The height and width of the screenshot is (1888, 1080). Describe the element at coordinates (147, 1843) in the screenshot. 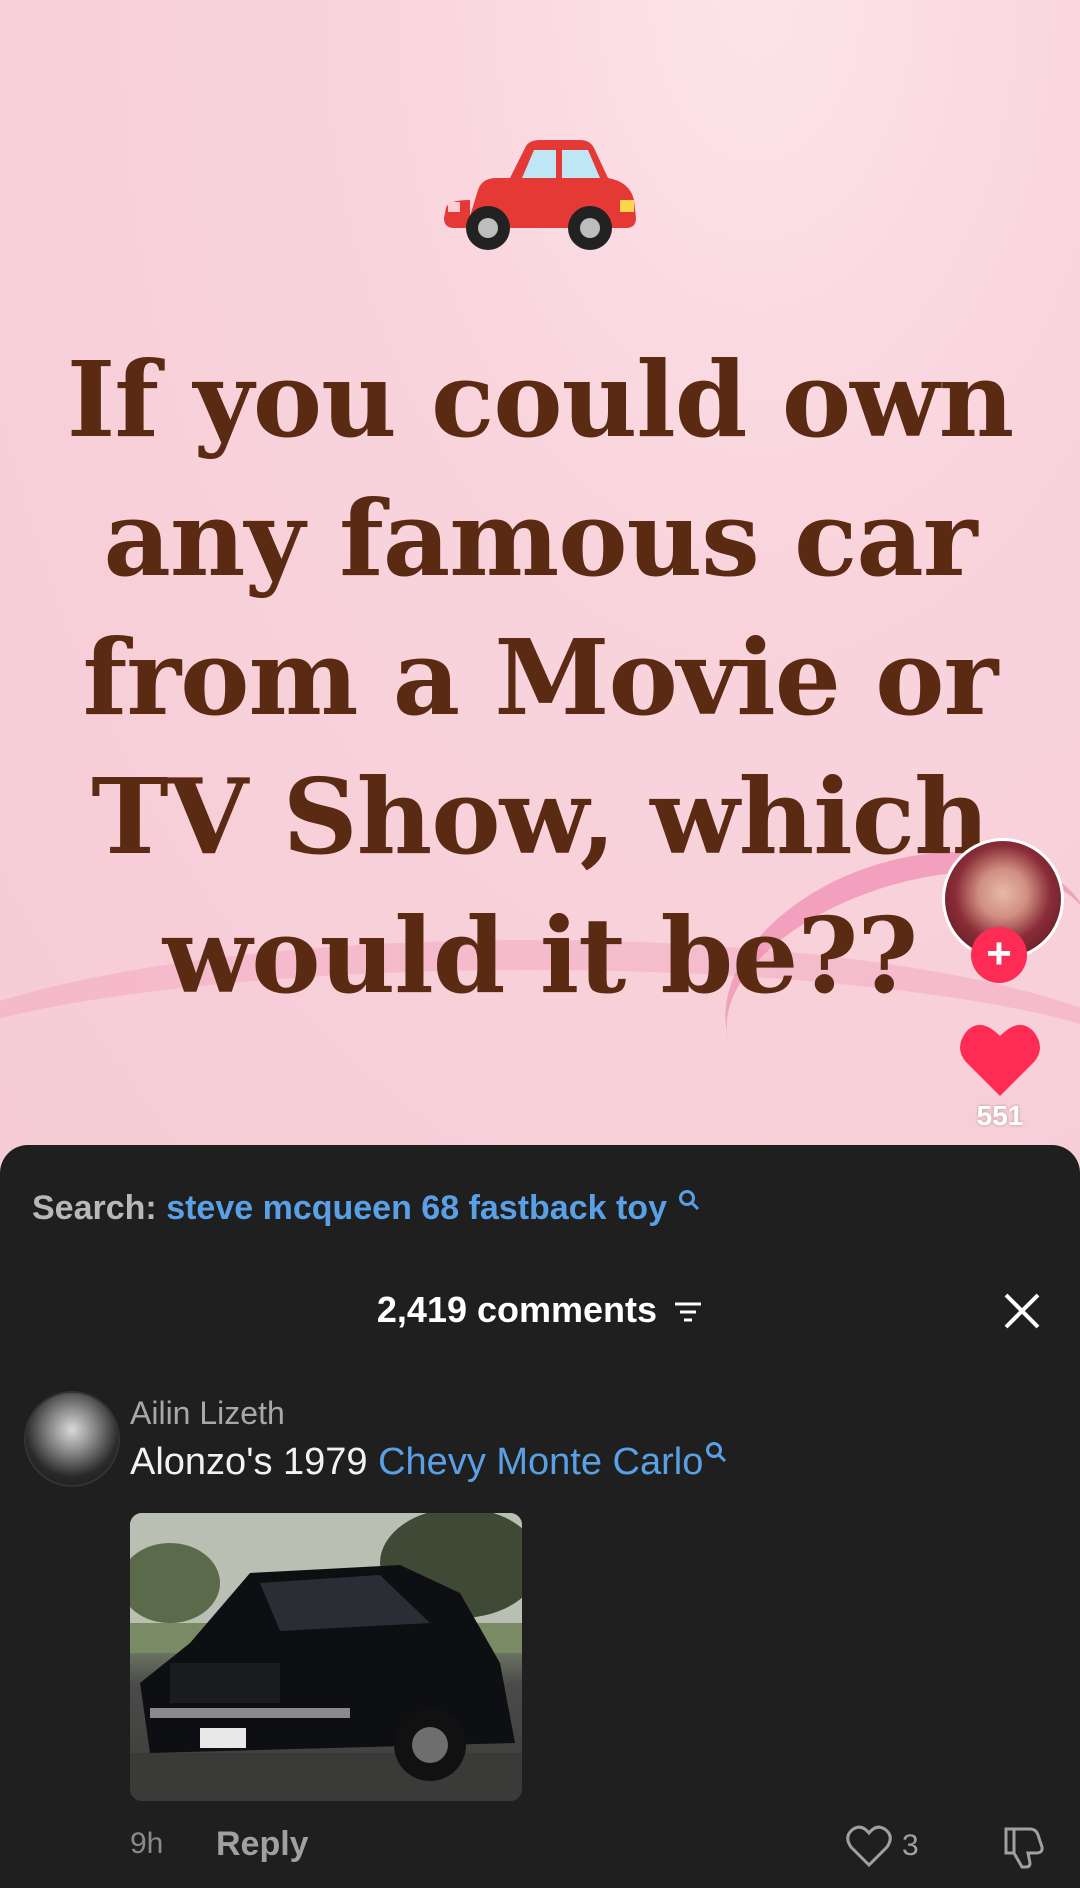

I see `comment-timestamp: 9h` at that location.